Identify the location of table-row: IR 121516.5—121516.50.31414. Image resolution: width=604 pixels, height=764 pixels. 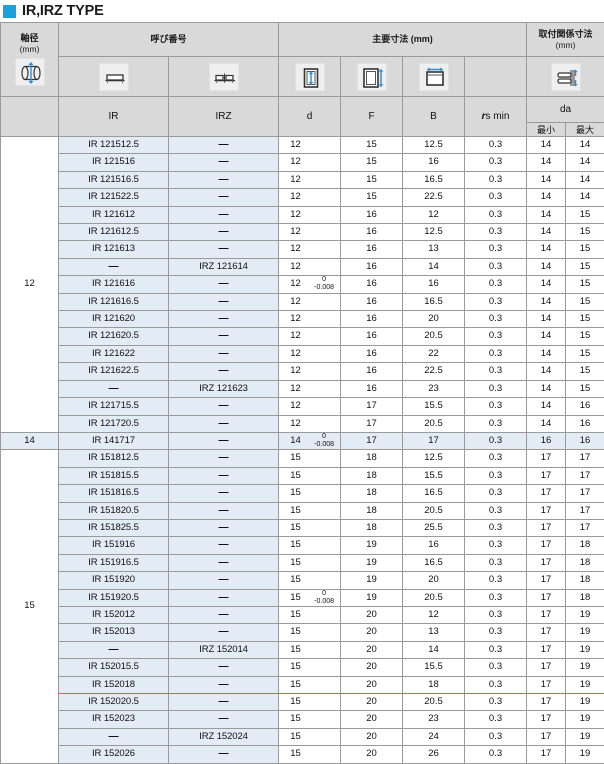
(302, 179).